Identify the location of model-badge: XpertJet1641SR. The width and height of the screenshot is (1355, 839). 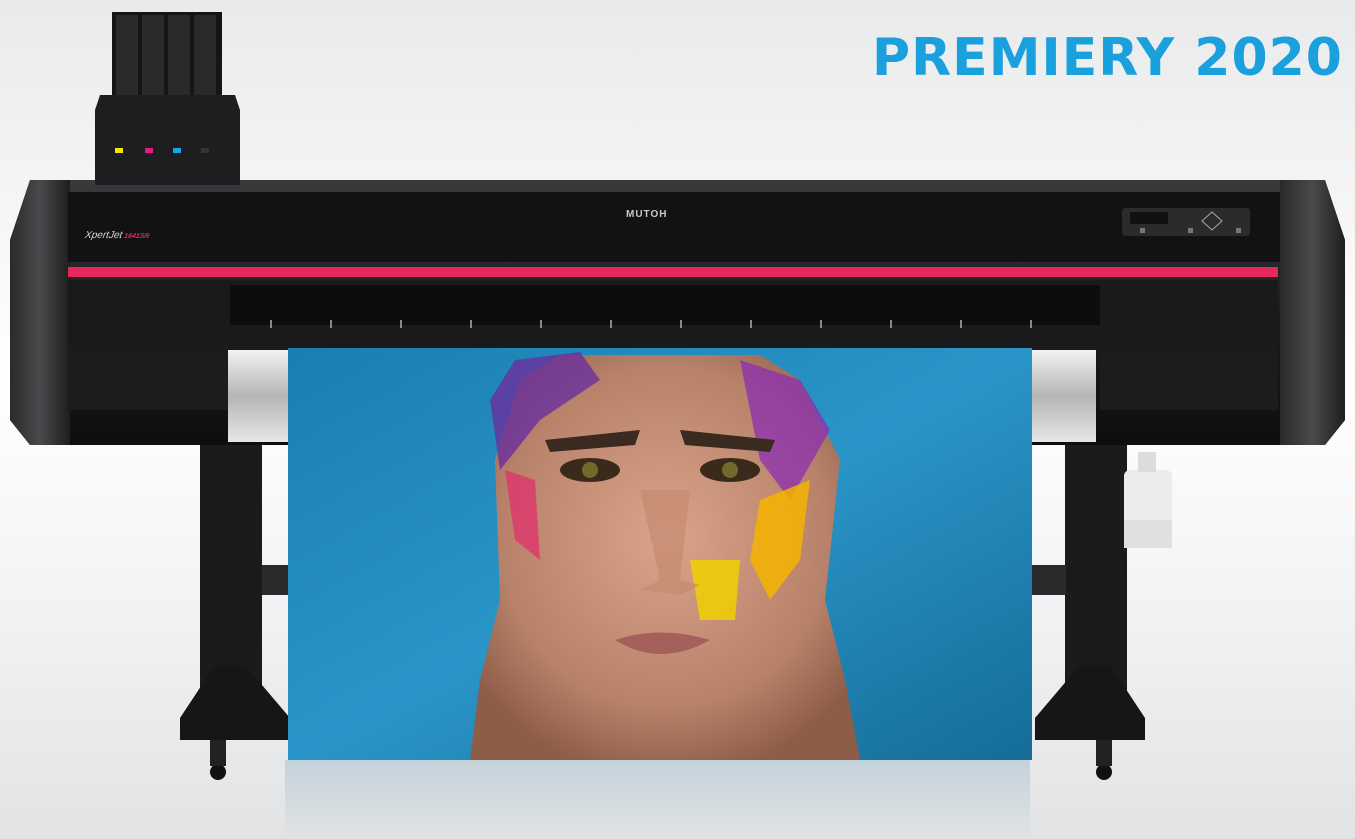
(117, 235).